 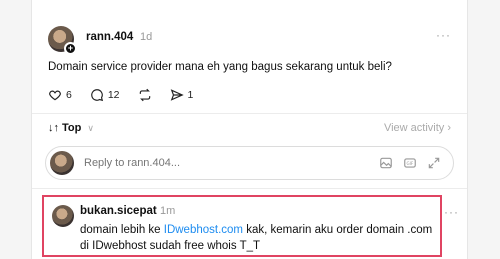 What do you see at coordinates (168, 211) in the screenshot?
I see `comment-timestamp: 1m` at bounding box center [168, 211].